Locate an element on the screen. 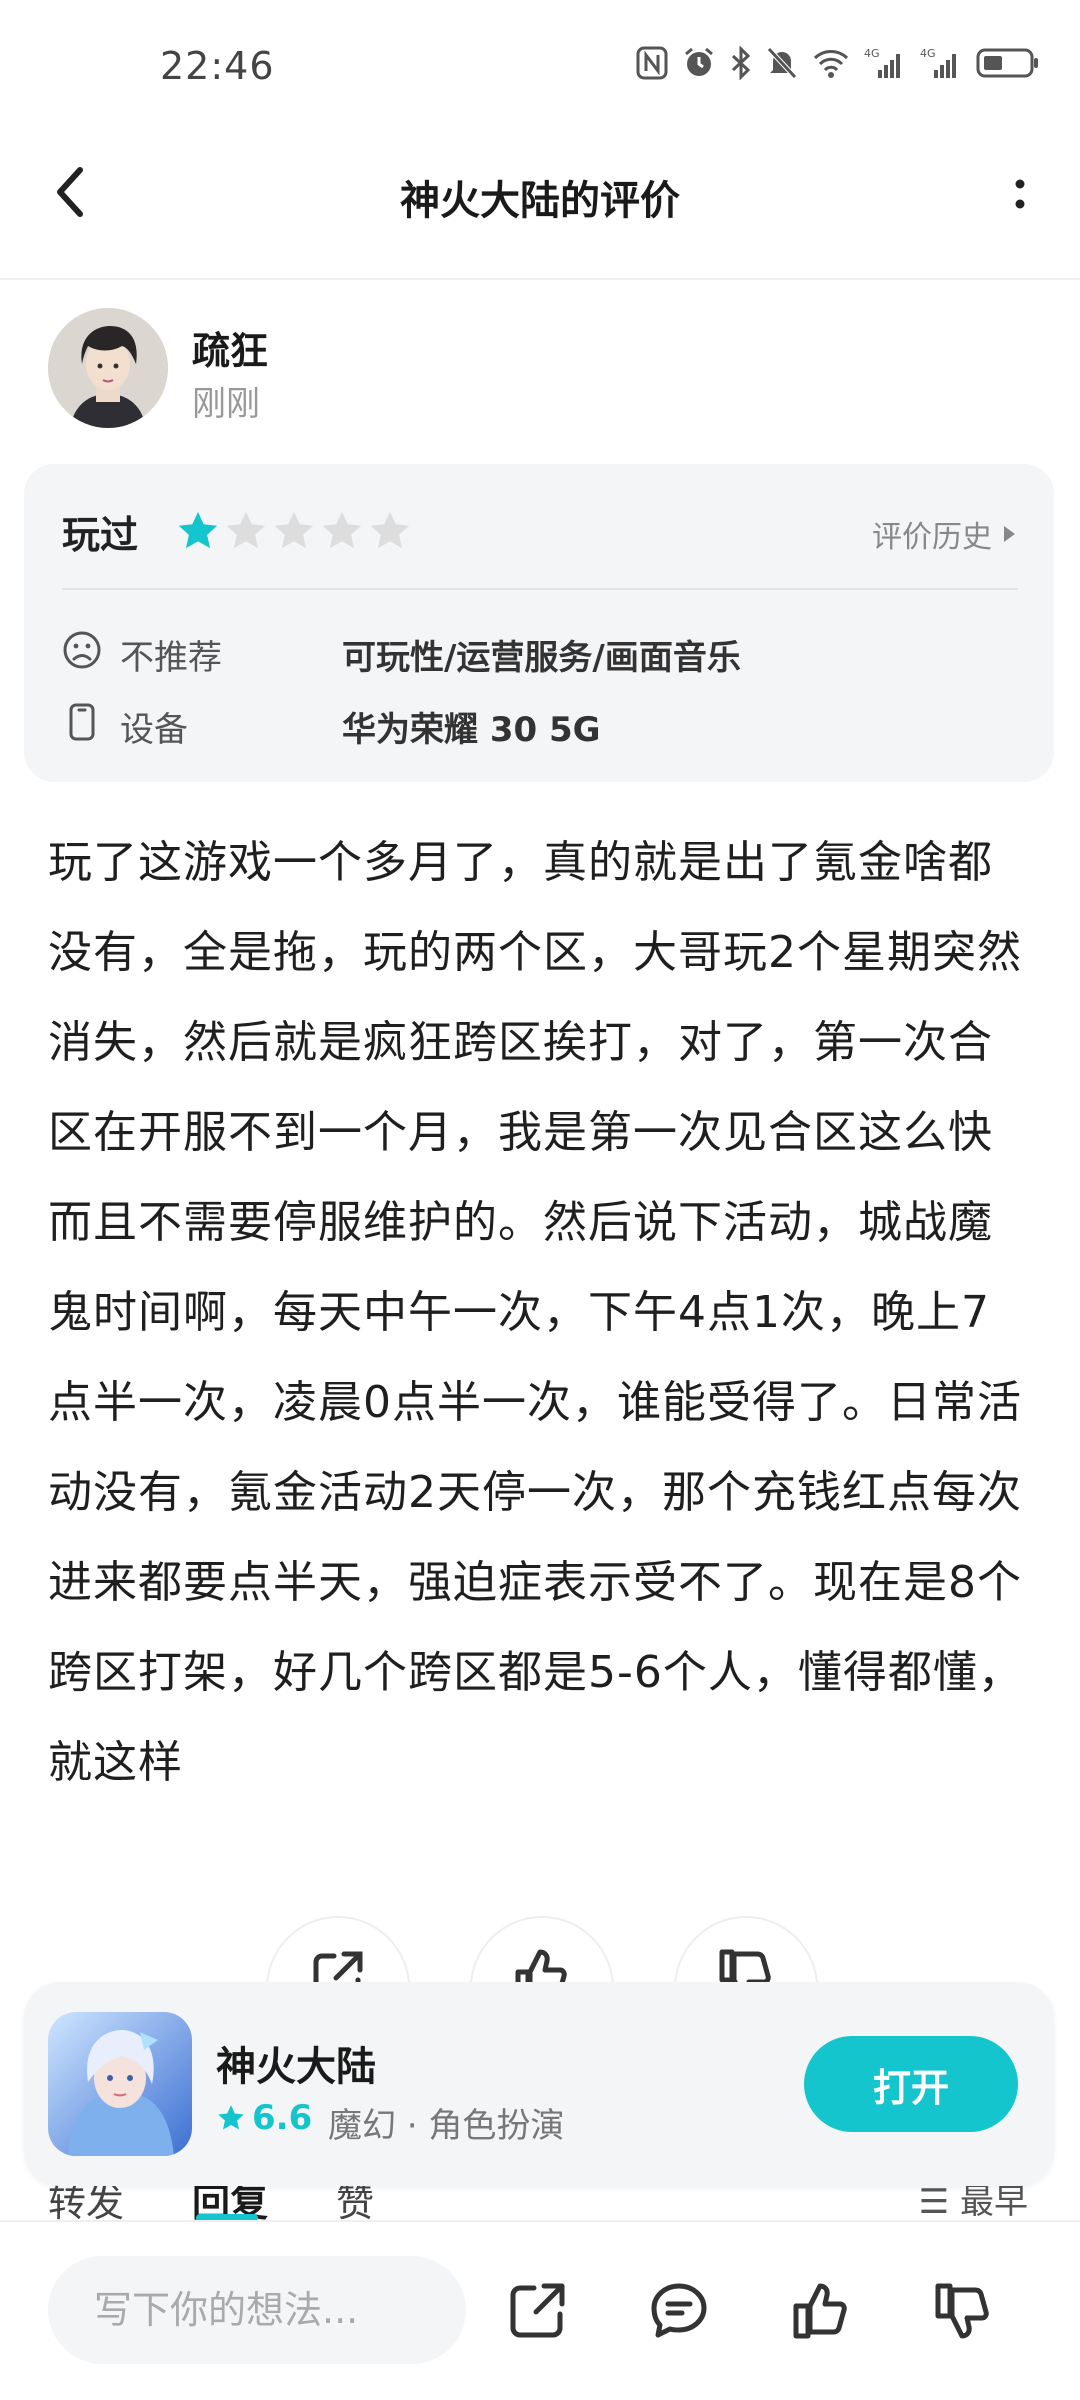 The width and height of the screenshot is (1080, 2400). app-score: 6.6 is located at coordinates (264, 2118).